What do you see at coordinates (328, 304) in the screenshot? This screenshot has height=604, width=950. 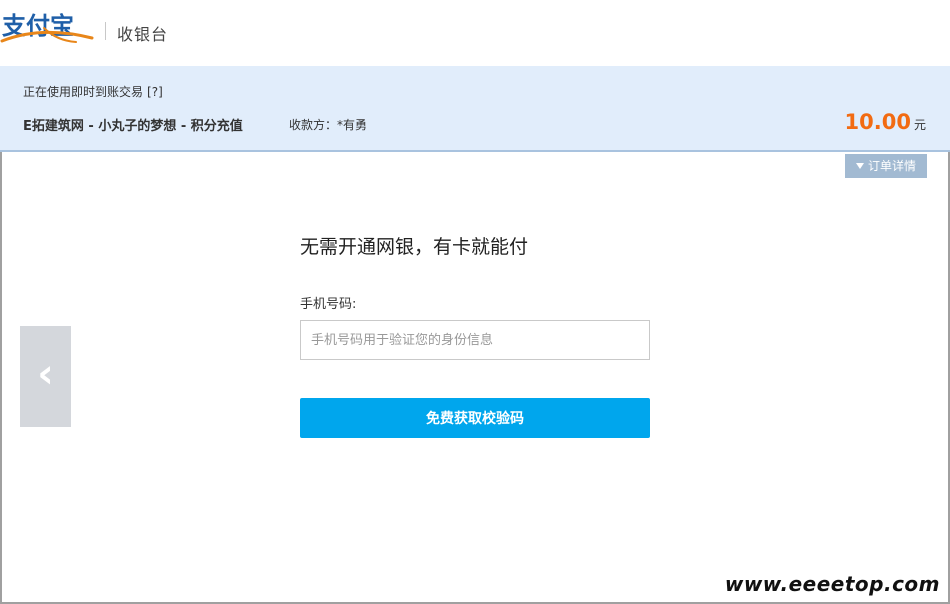 I see `phone-label: 手机号码:` at bounding box center [328, 304].